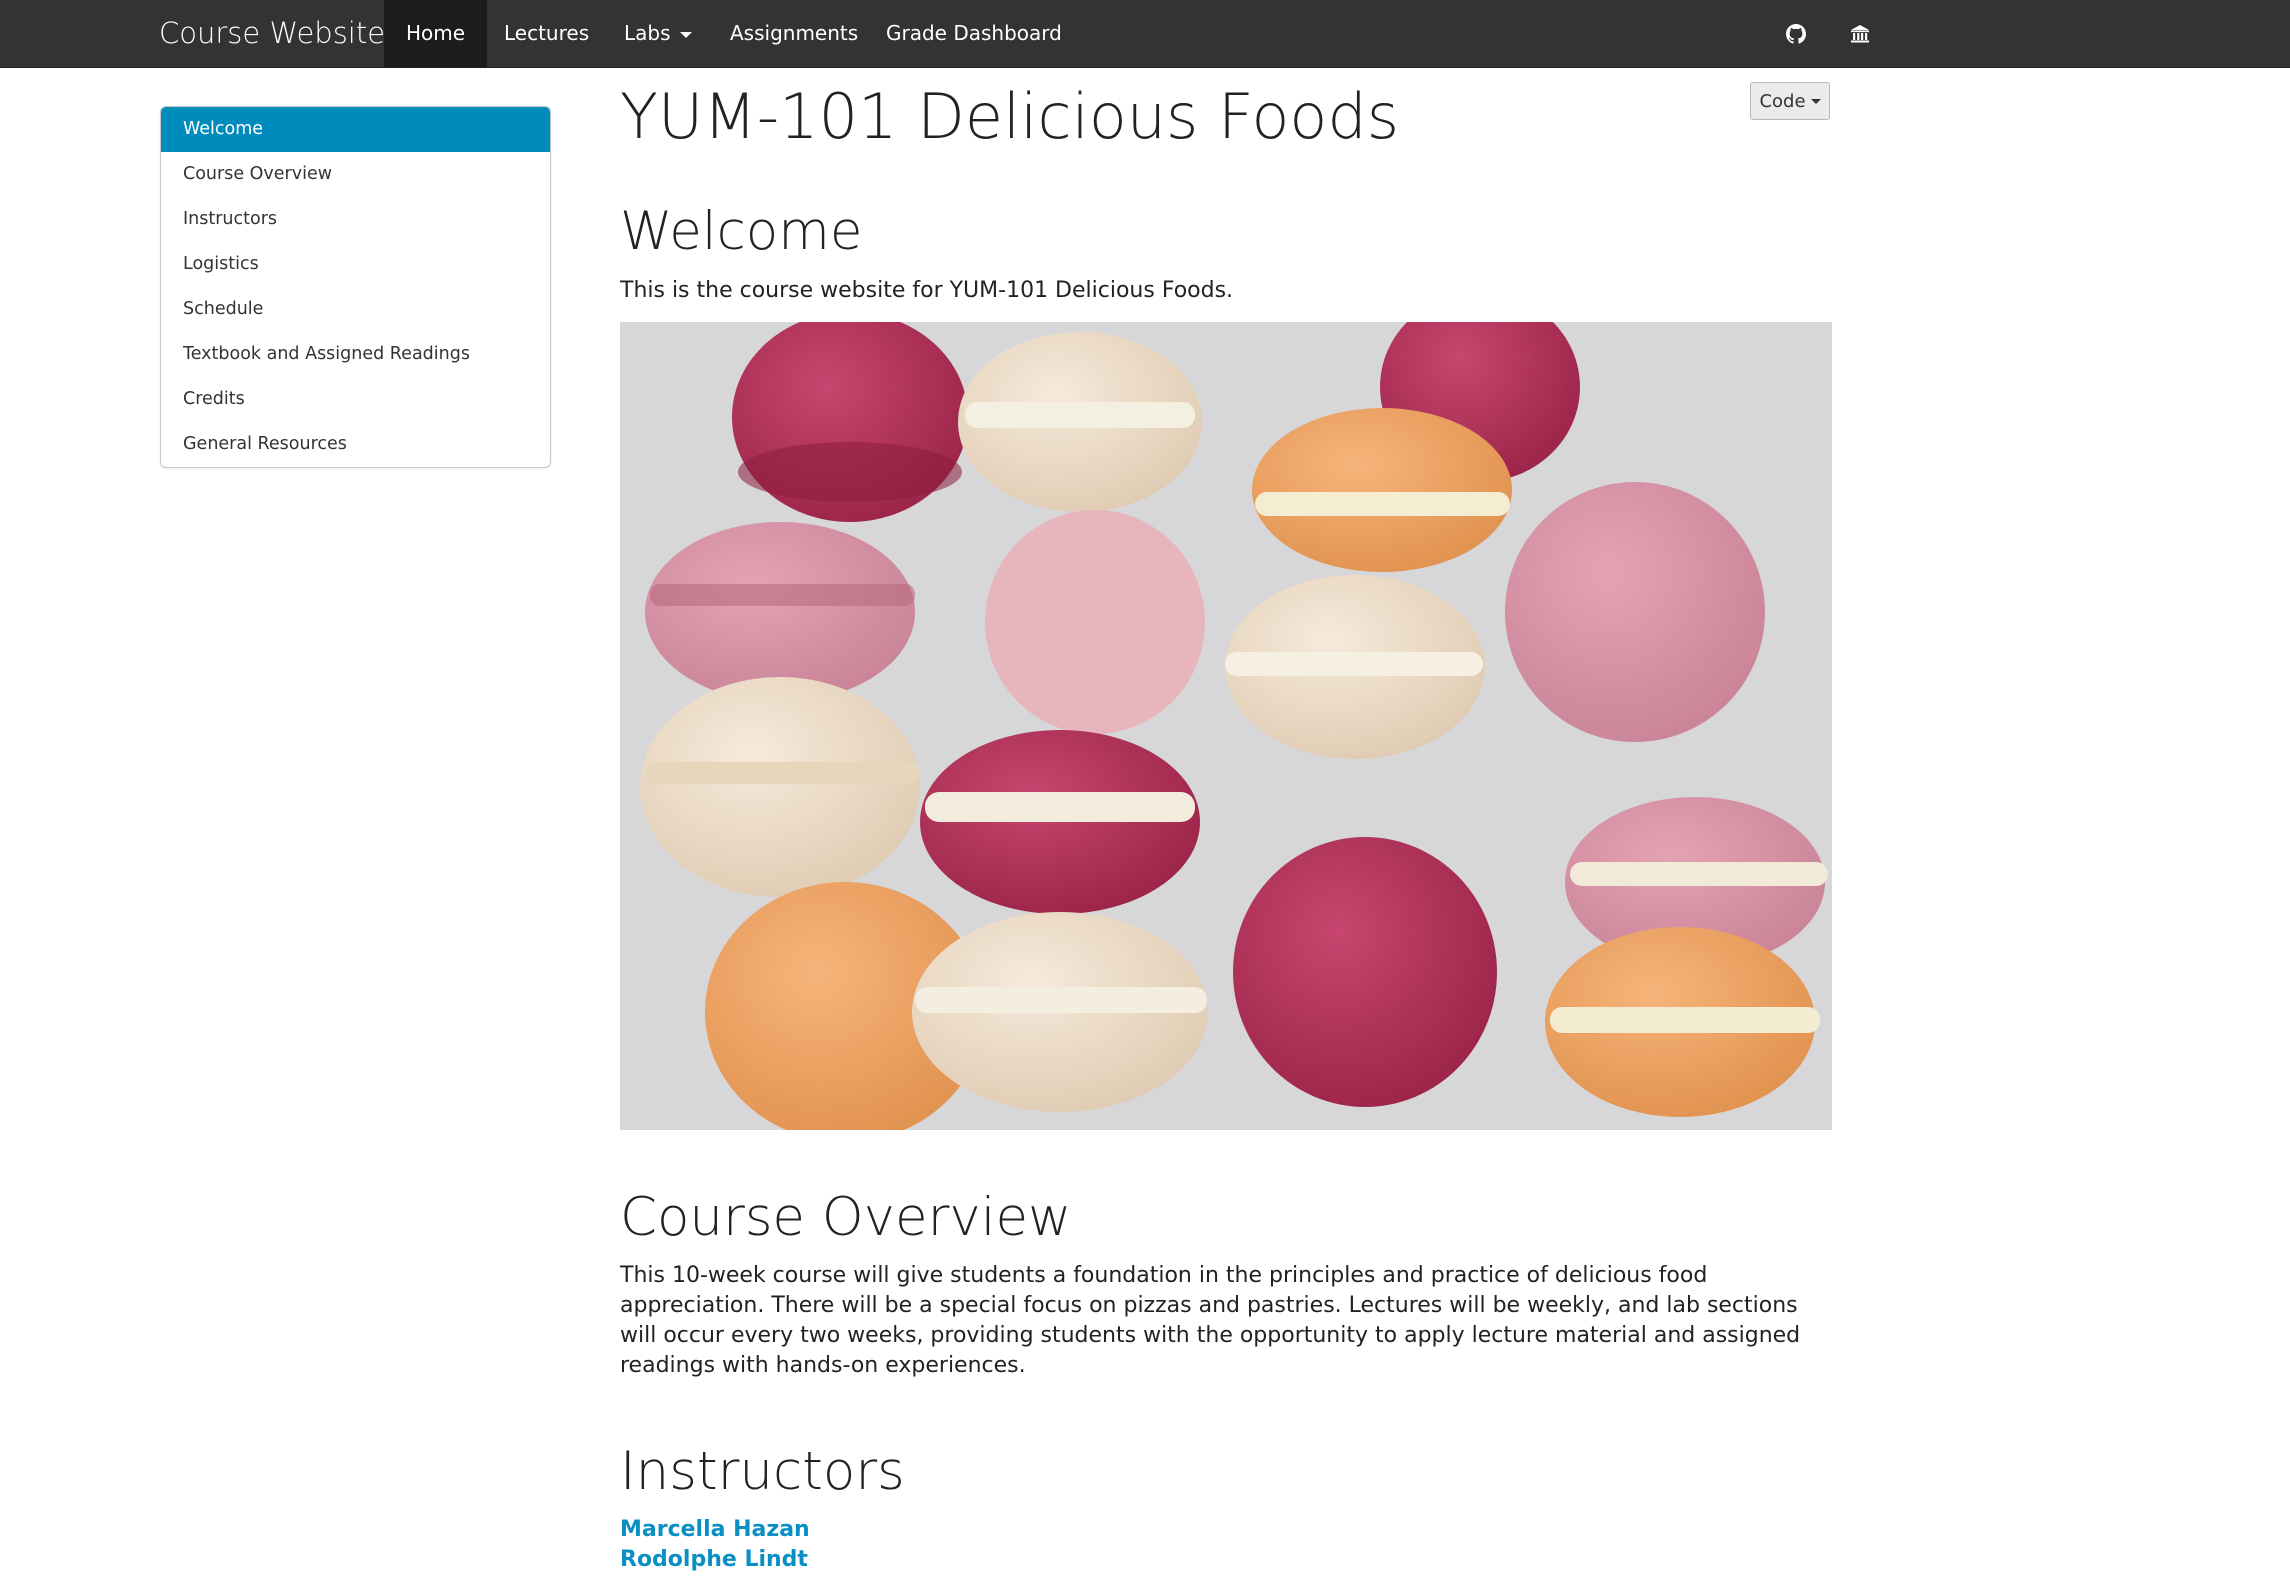  Describe the element at coordinates (1782, 101) in the screenshot. I see `code-button-label: Code` at that location.